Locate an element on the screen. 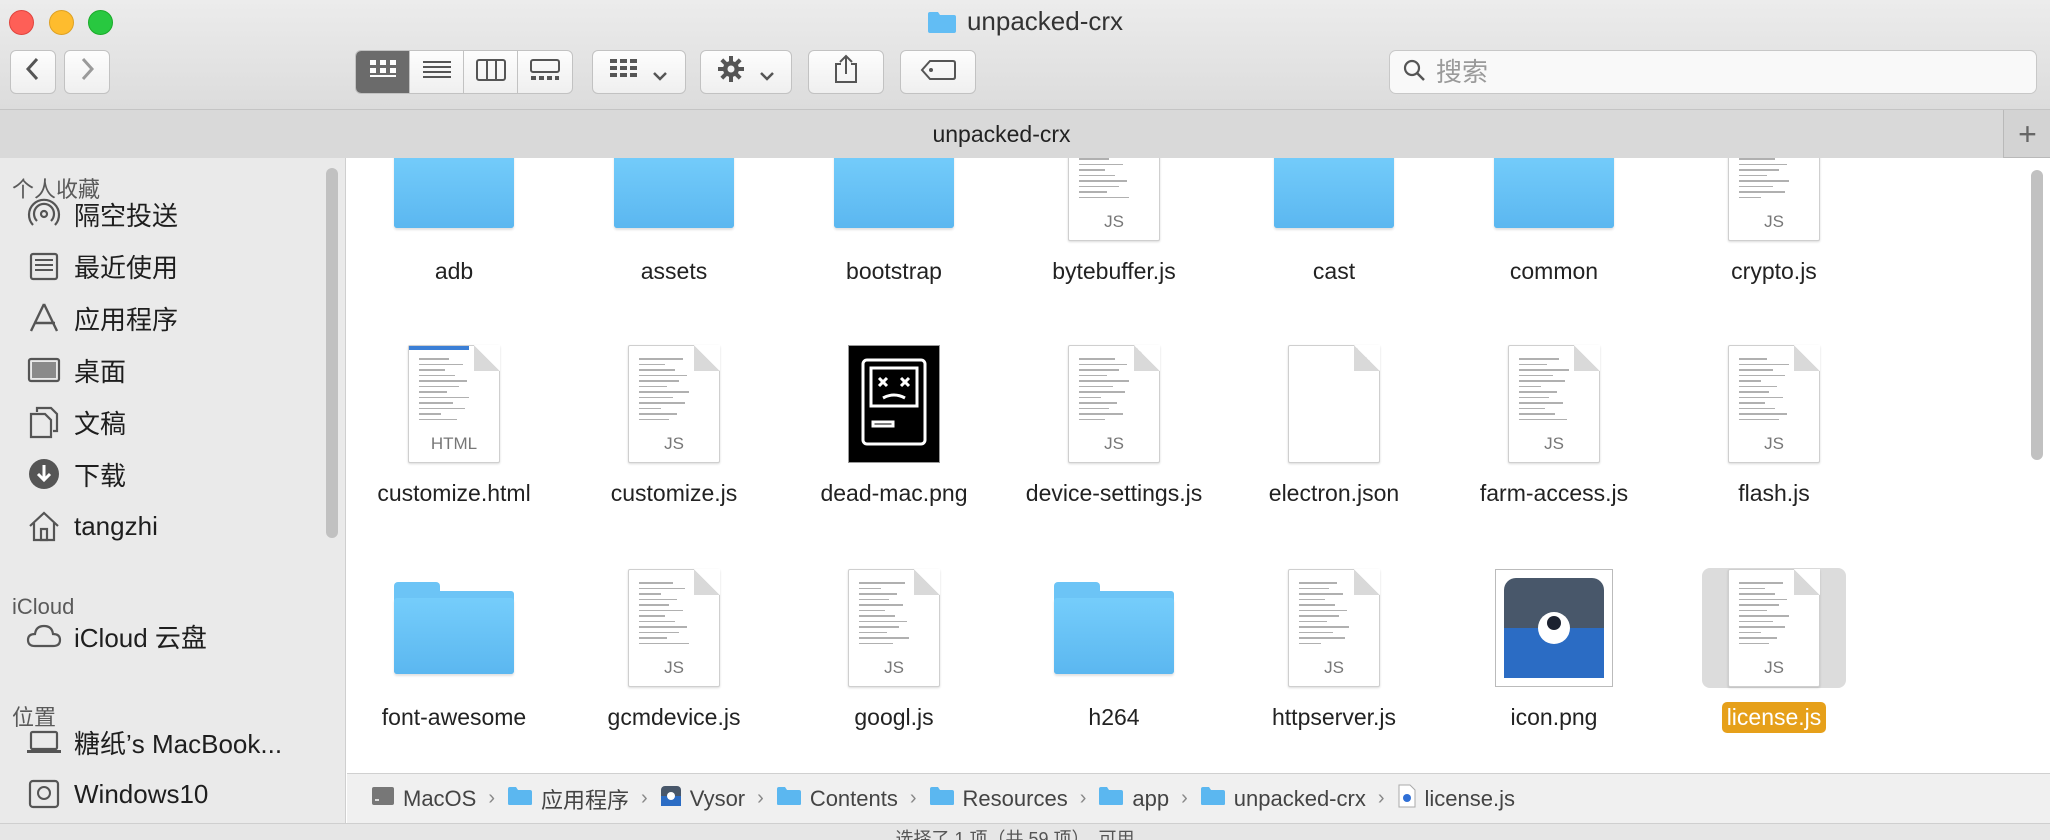  sidebar-item-documents: 文稿 is located at coordinates (76, 422).